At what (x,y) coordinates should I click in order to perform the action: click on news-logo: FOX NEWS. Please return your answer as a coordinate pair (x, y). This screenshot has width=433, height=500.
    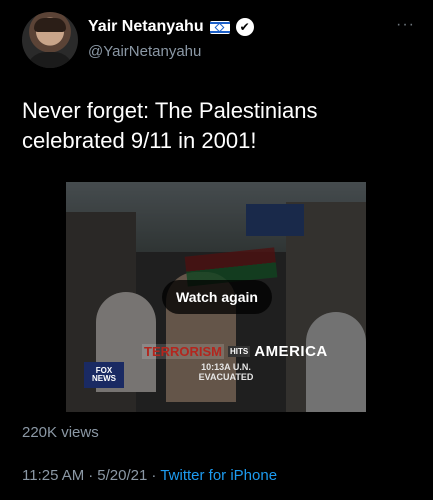
    Looking at the image, I should click on (104, 375).